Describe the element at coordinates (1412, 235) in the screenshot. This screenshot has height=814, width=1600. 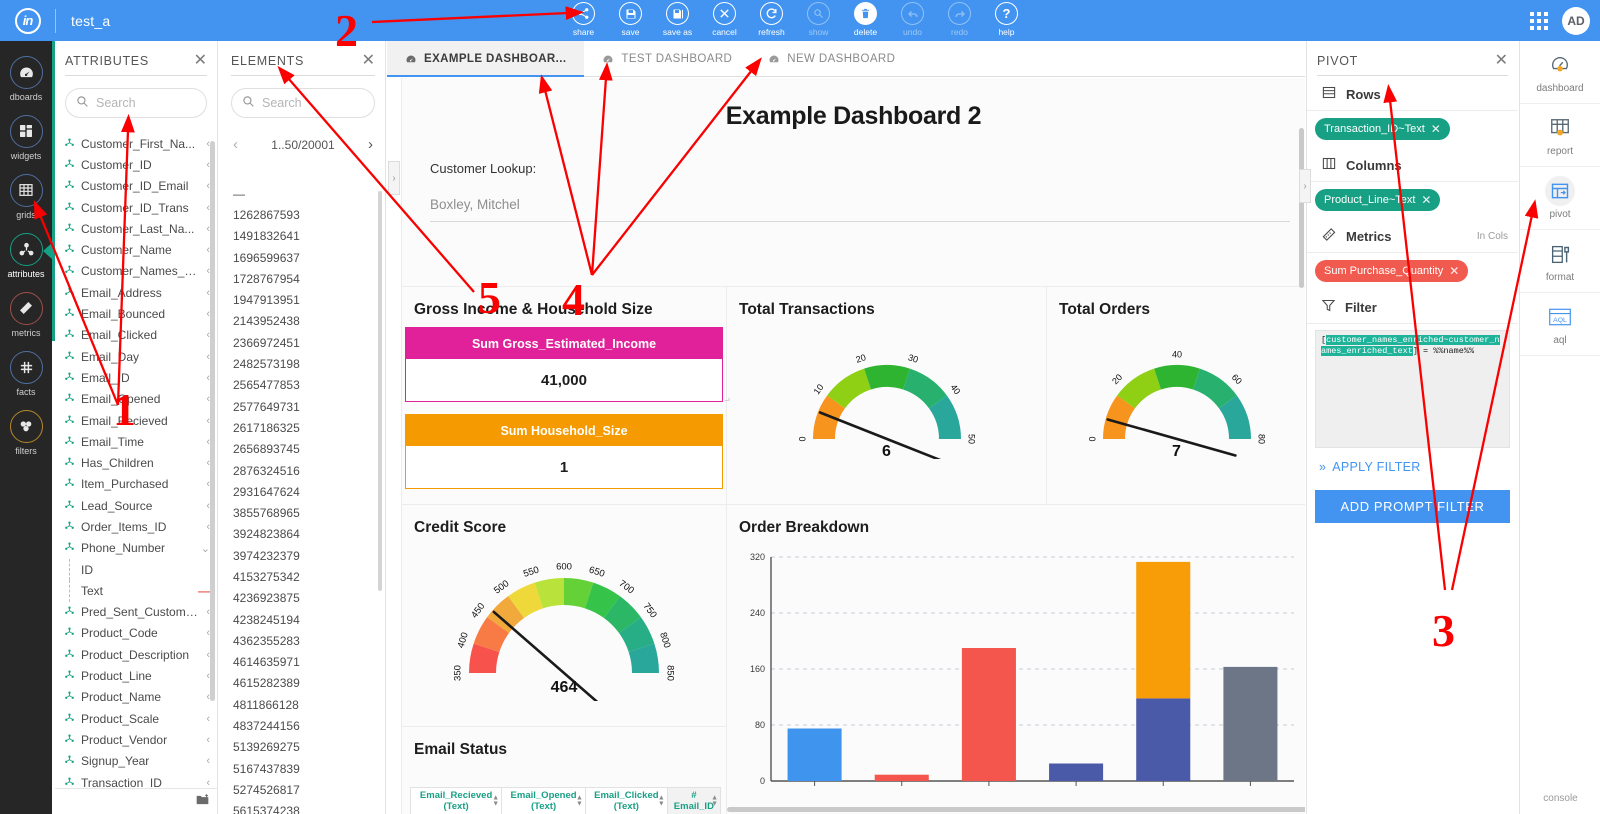
I see `pivot-metrics-section: Metrics In Cols` at that location.